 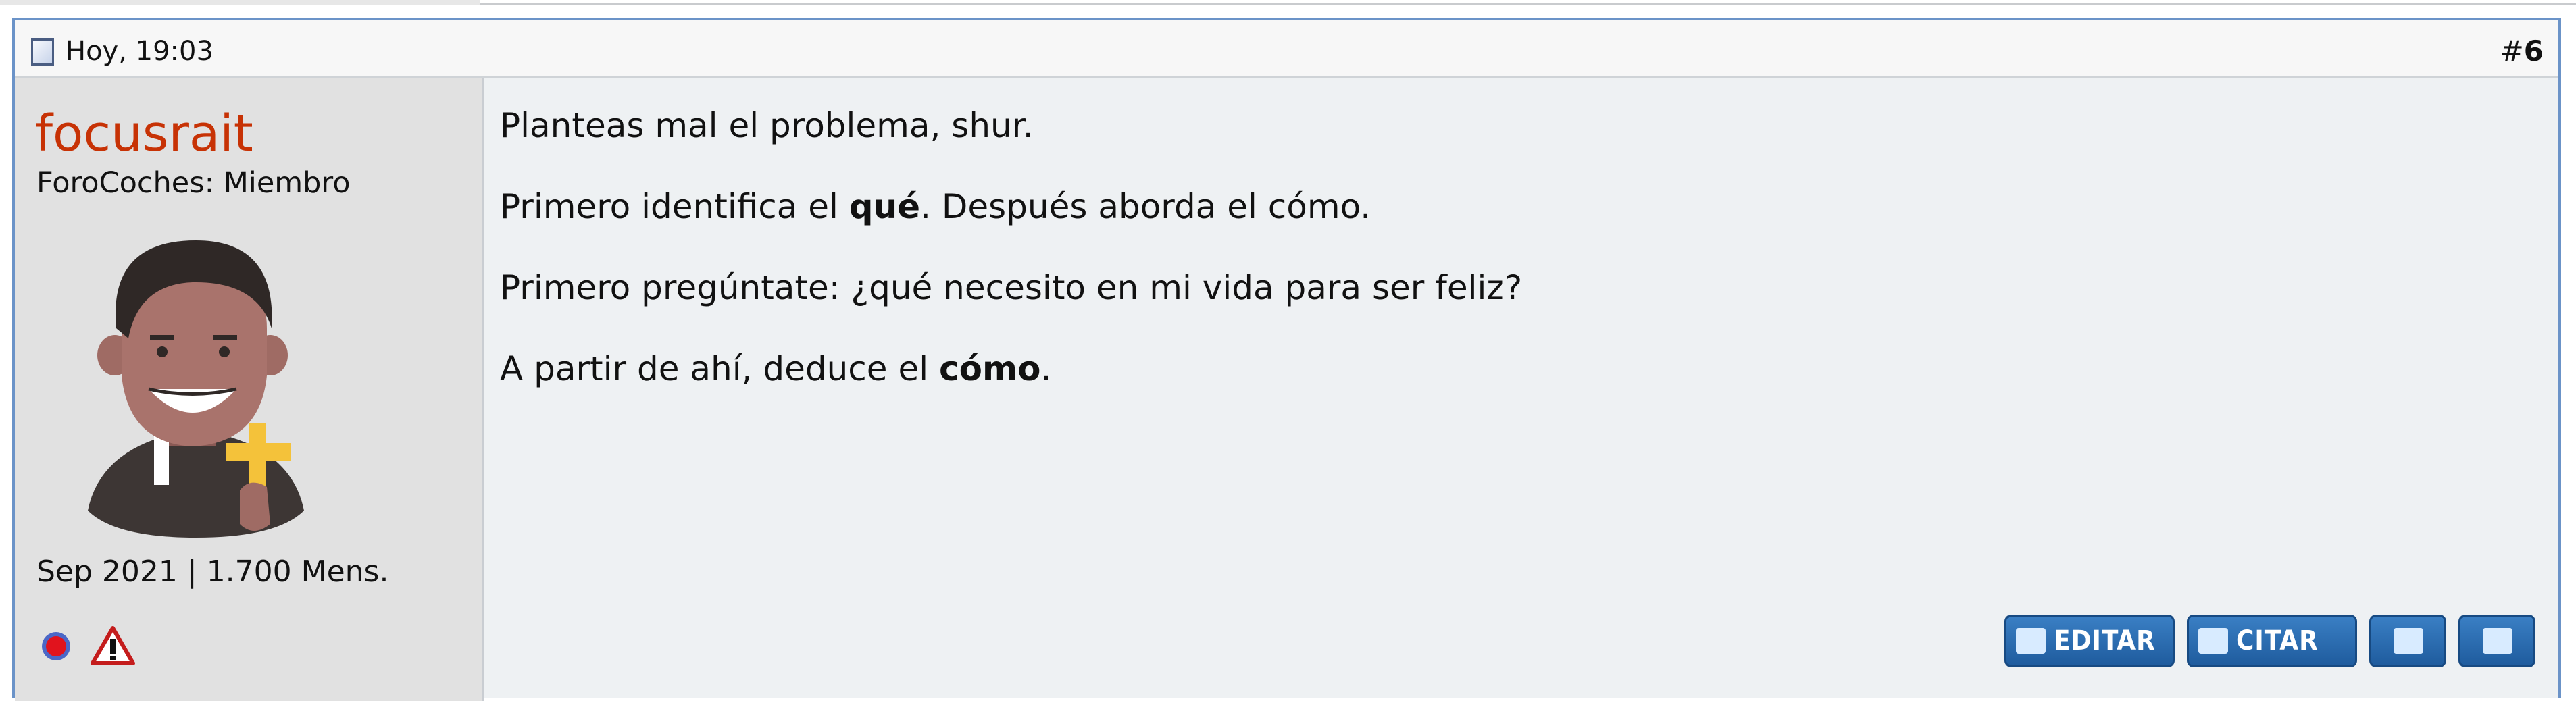 What do you see at coordinates (56, 646) in the screenshot?
I see `online-status-icon` at bounding box center [56, 646].